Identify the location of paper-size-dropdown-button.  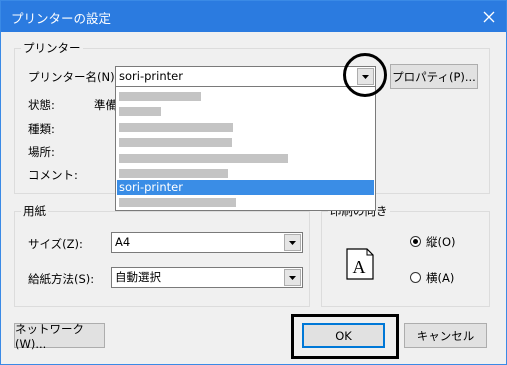
(292, 242).